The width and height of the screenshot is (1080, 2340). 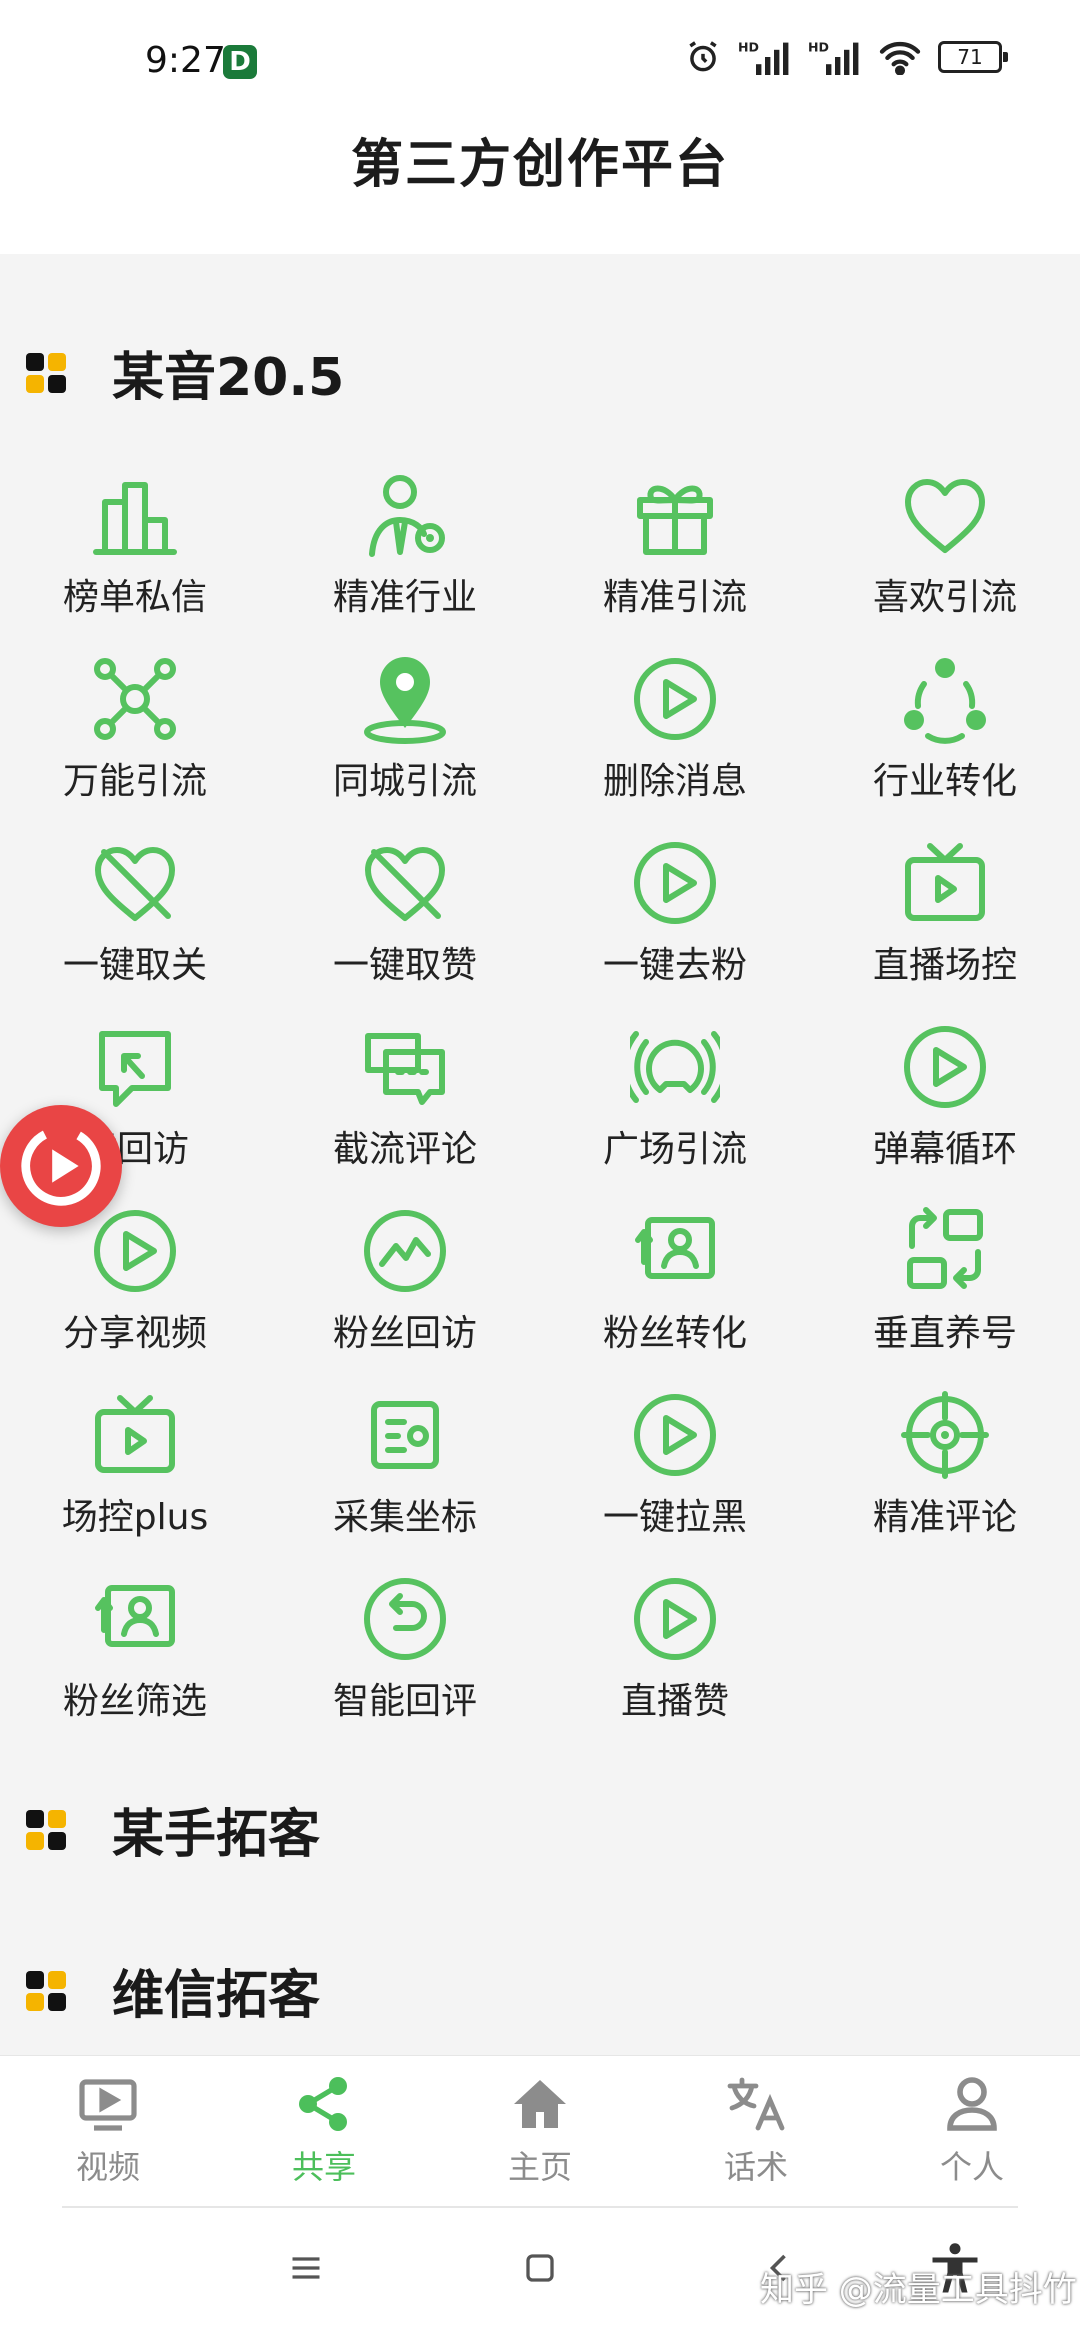 What do you see at coordinates (107, 2167) in the screenshot?
I see `nav-label: 视频` at bounding box center [107, 2167].